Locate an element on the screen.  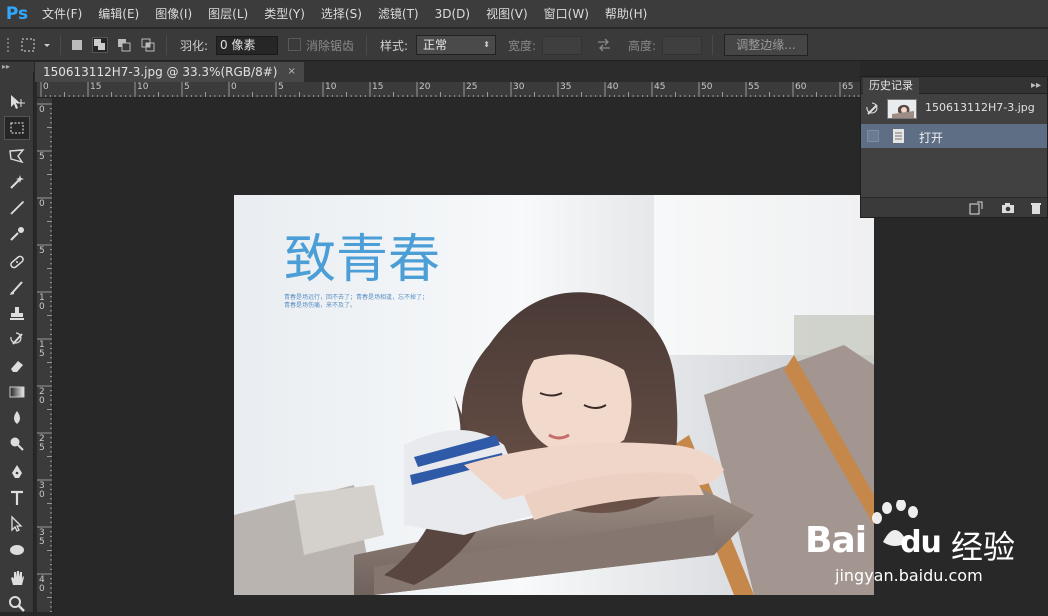
ruler-label: 4 0 is located at coordinates (42, 584).